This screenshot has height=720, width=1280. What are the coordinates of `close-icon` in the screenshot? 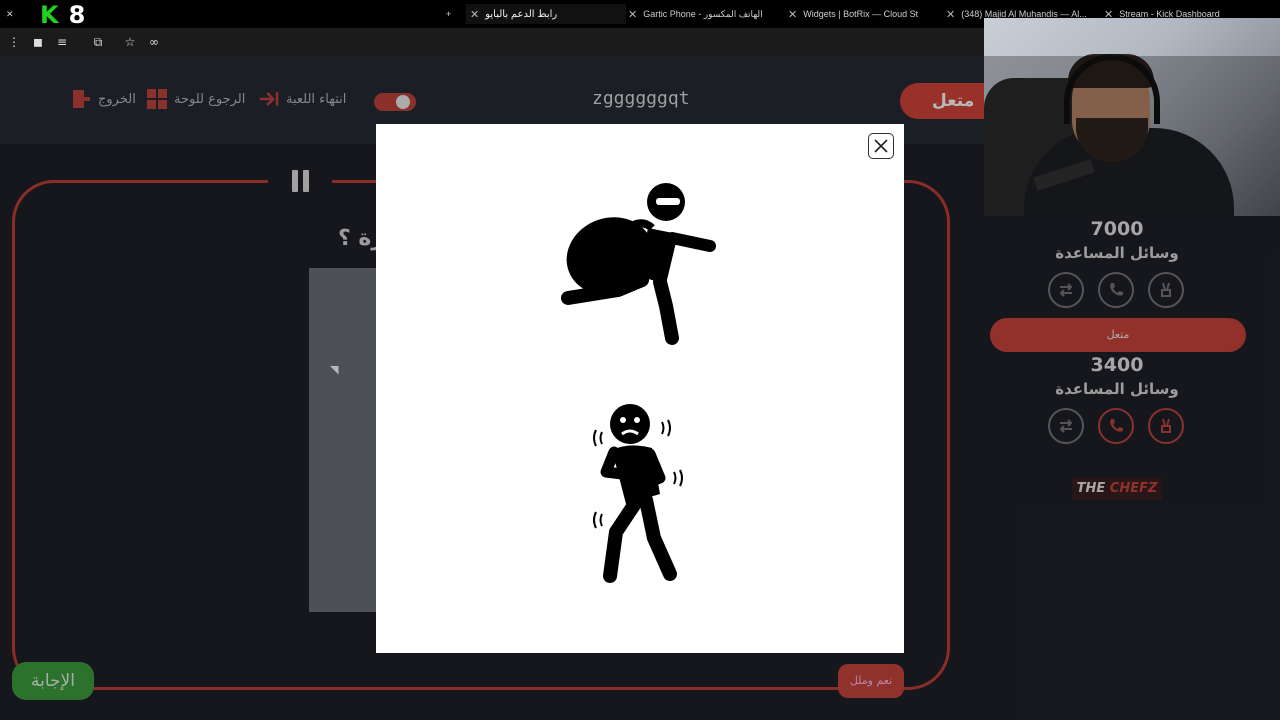 It's located at (881, 146).